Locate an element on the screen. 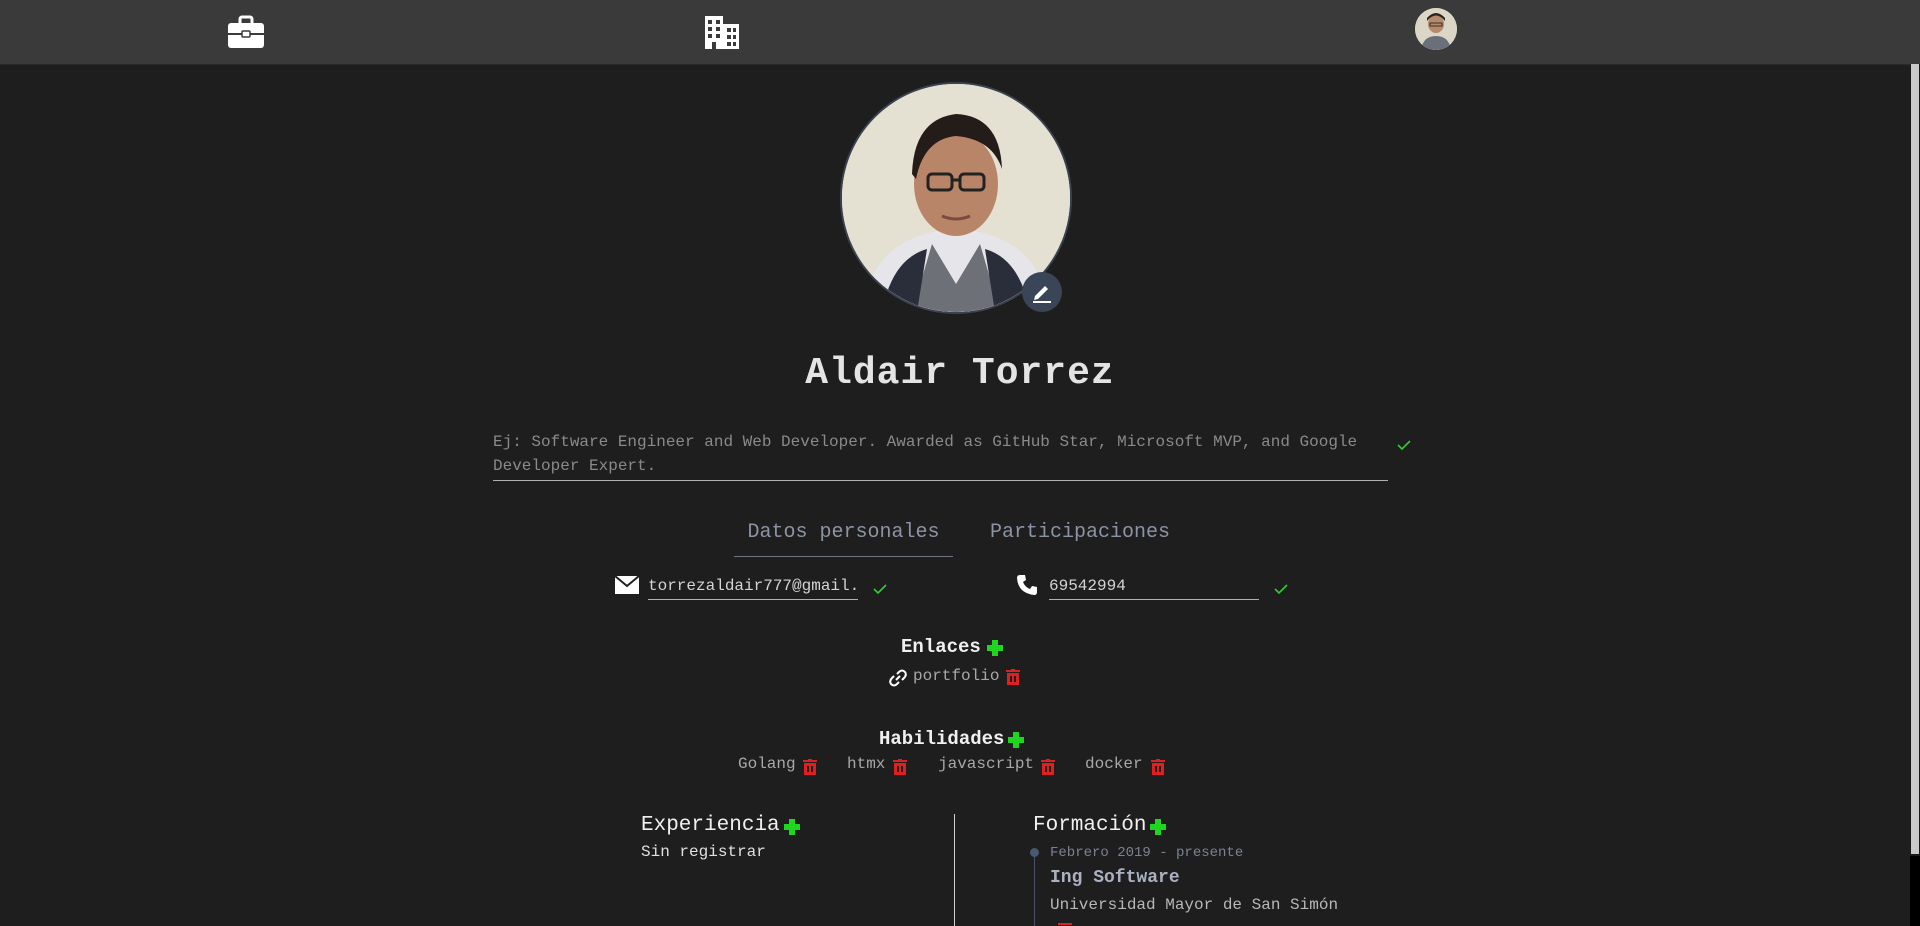  add-experience-button is located at coordinates (792, 827).